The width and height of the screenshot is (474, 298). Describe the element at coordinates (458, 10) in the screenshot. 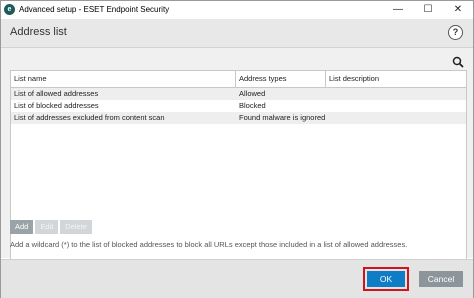

I see `close-button: ✕` at that location.